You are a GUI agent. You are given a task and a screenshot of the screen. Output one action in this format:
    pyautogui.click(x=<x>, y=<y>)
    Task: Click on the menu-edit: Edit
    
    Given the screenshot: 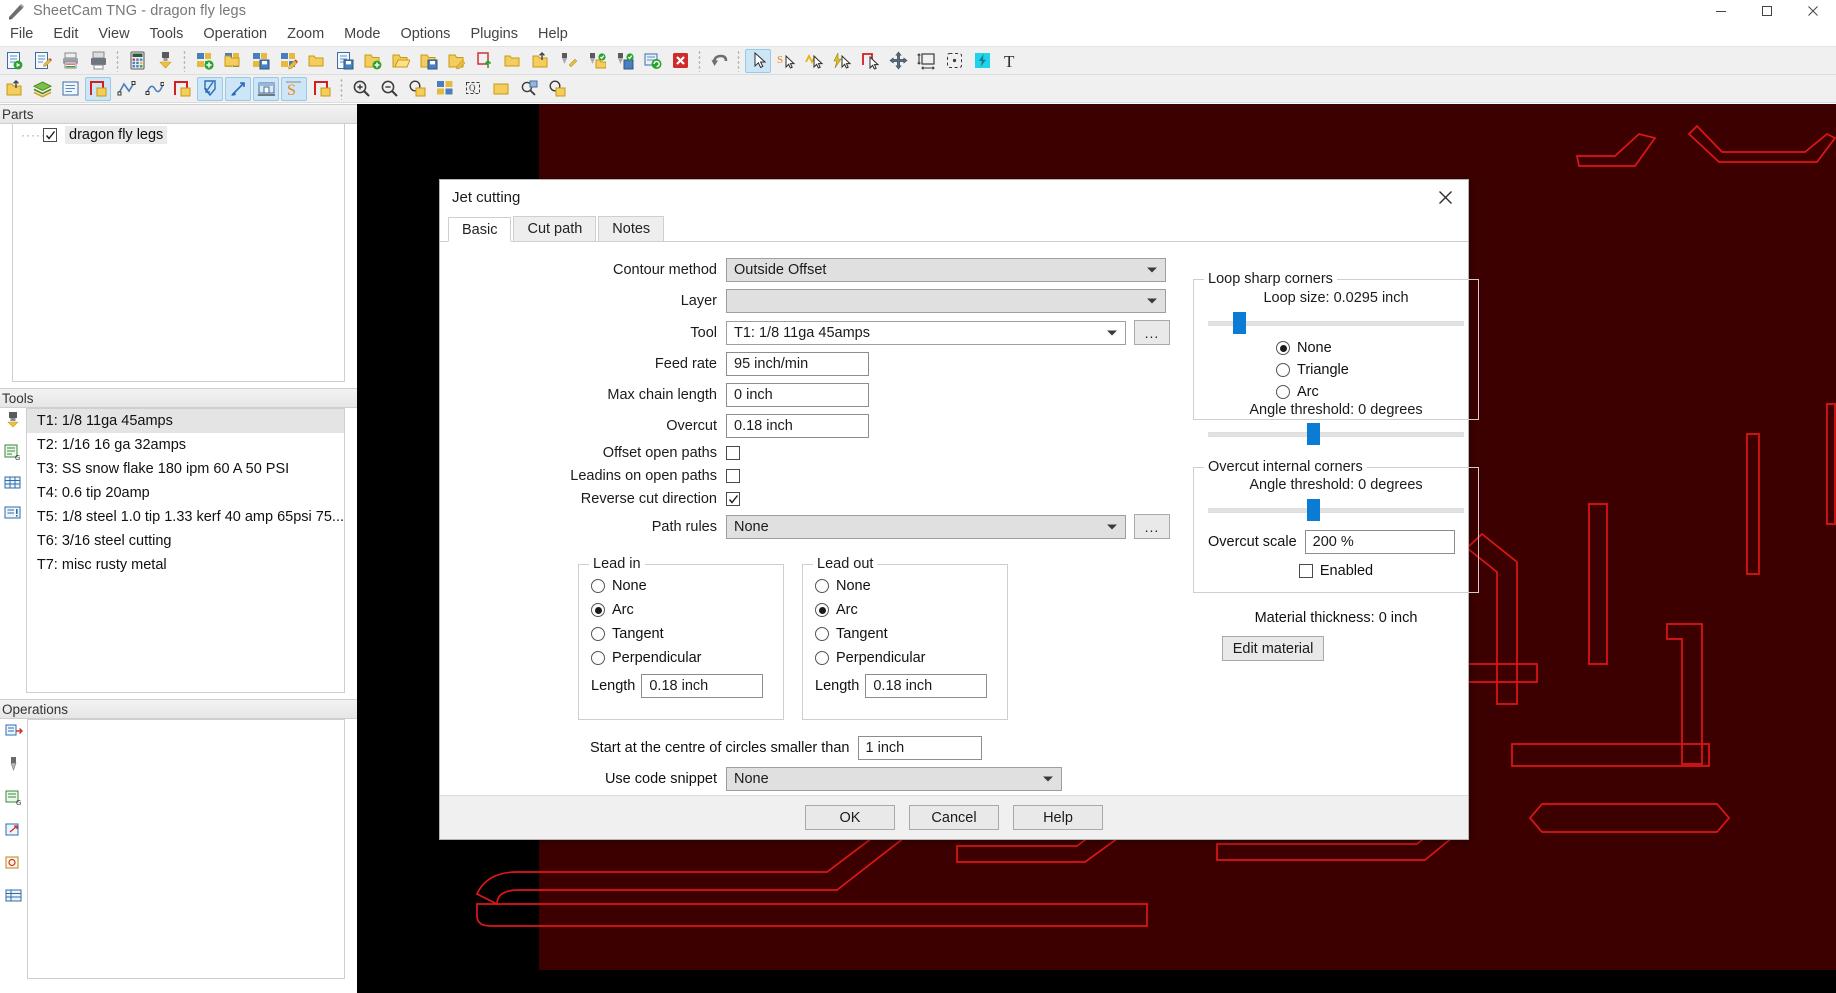 What is the action you would take?
    pyautogui.click(x=65, y=34)
    